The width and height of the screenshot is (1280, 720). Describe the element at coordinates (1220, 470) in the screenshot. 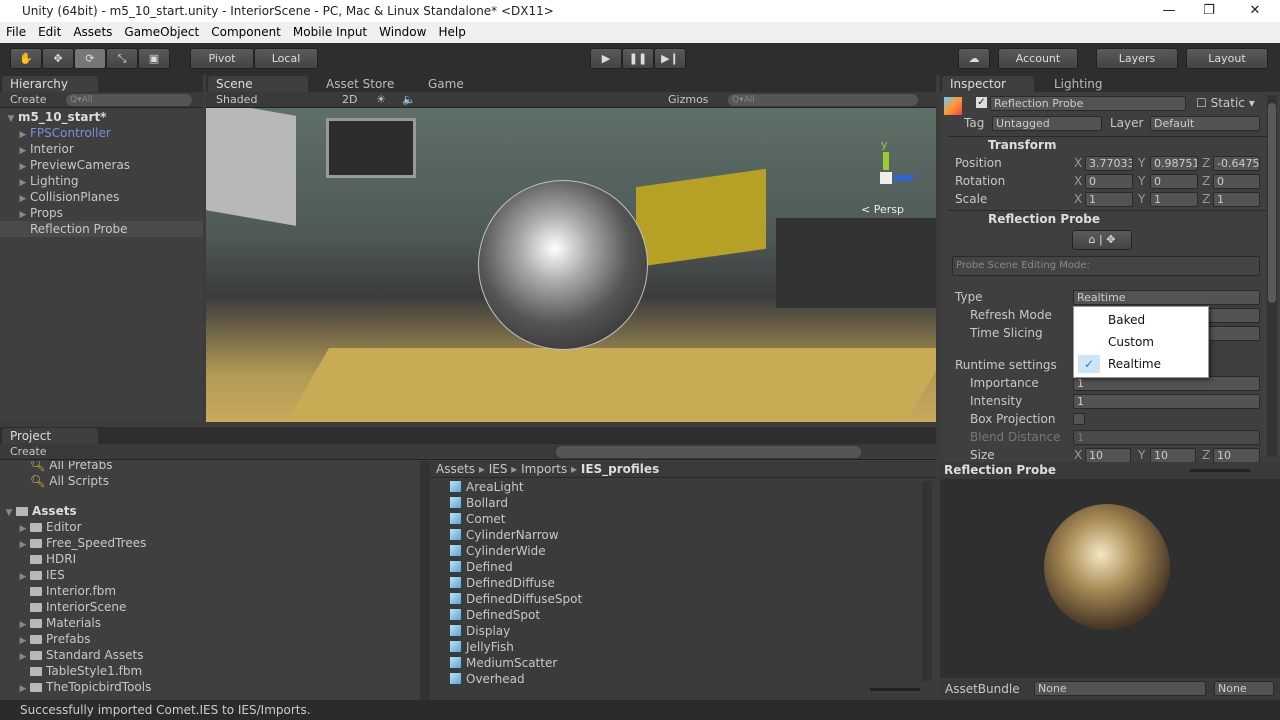

I see `preview-zoom-slider` at that location.